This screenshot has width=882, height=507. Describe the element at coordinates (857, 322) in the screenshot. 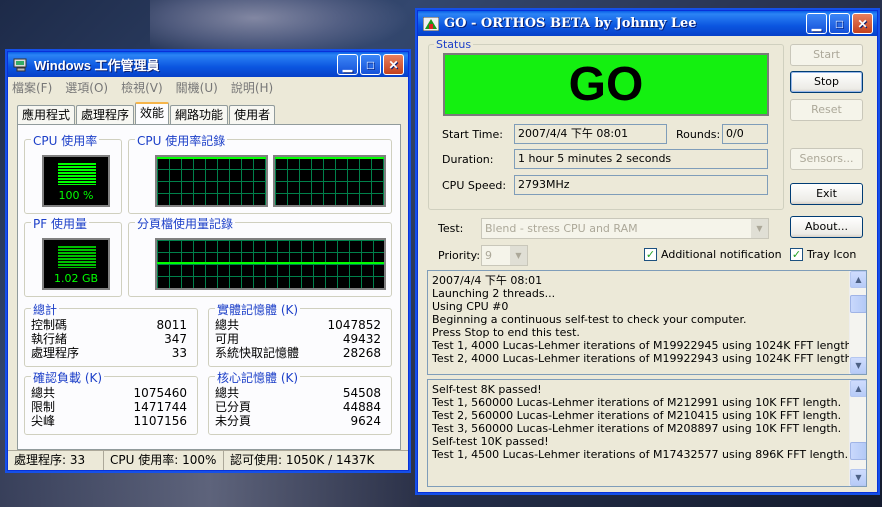

I see `log1-scrollbar: ▲ ▼` at that location.